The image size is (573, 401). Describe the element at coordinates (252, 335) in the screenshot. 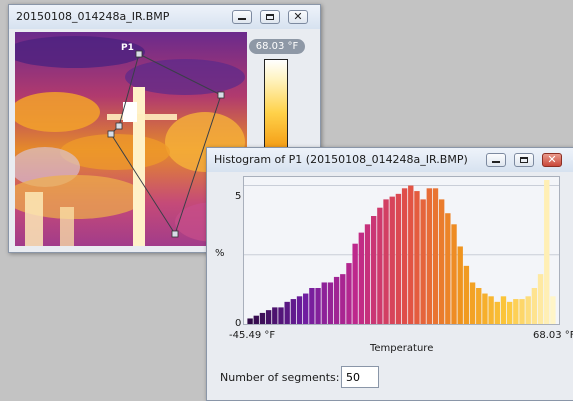

I see `x-min-label: -45.49 °F` at that location.